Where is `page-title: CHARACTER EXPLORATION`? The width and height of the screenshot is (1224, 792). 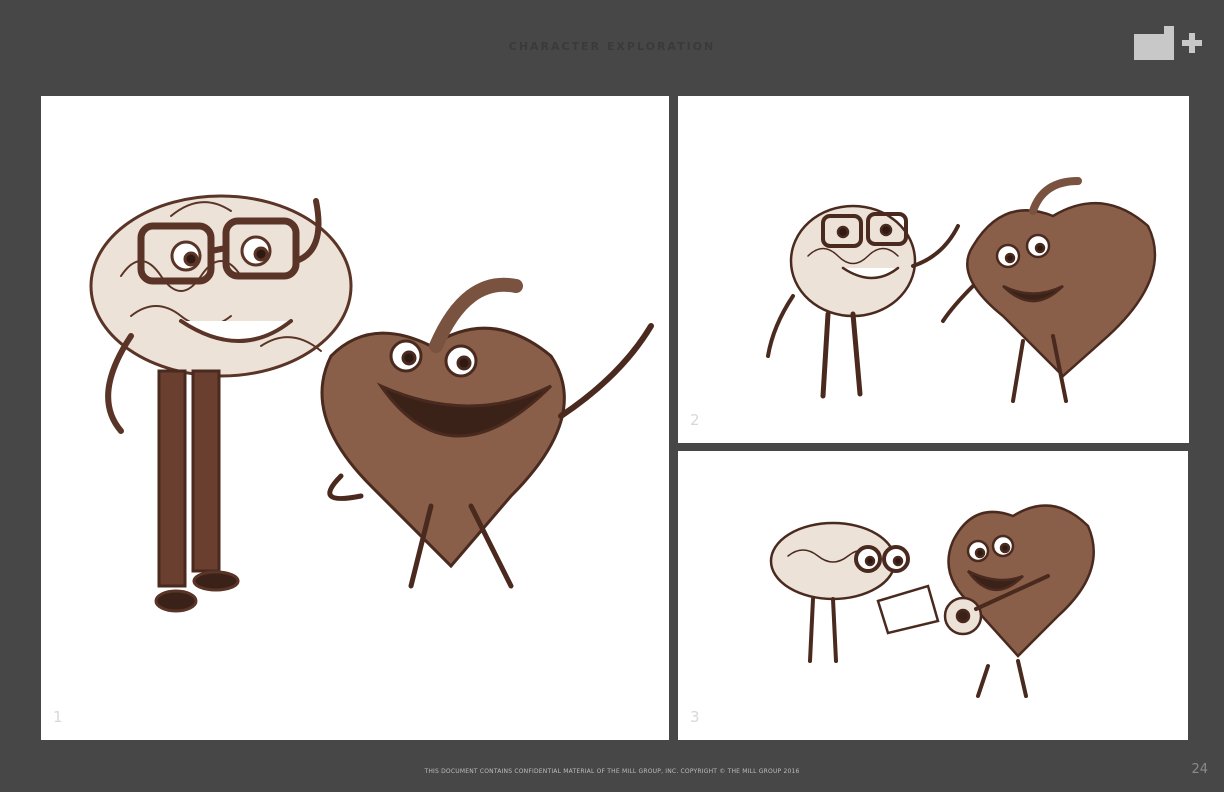
page-title: CHARACTER EXPLORATION is located at coordinates (612, 46).